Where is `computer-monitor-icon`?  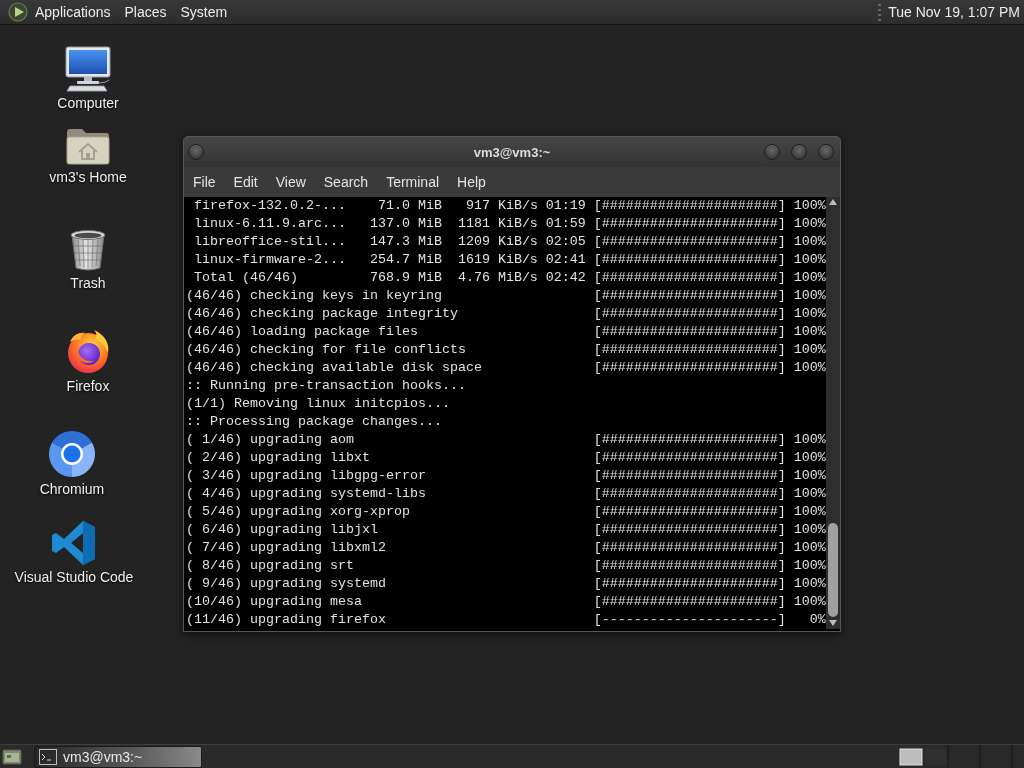 computer-monitor-icon is located at coordinates (88, 69).